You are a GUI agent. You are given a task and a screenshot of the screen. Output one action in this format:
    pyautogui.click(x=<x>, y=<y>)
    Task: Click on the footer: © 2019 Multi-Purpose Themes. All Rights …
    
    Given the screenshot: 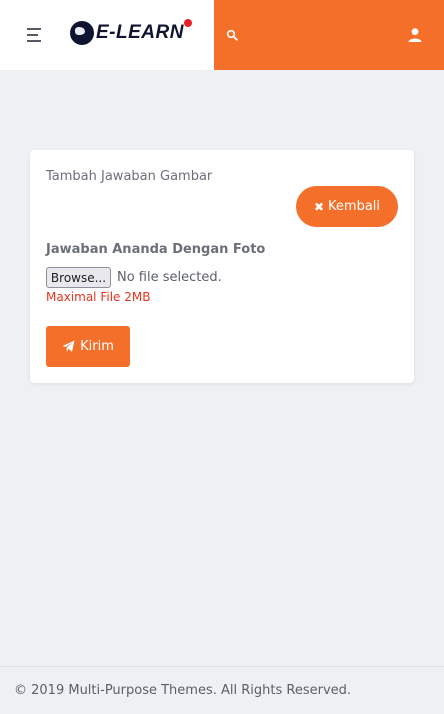 What is the action you would take?
    pyautogui.click(x=222, y=690)
    